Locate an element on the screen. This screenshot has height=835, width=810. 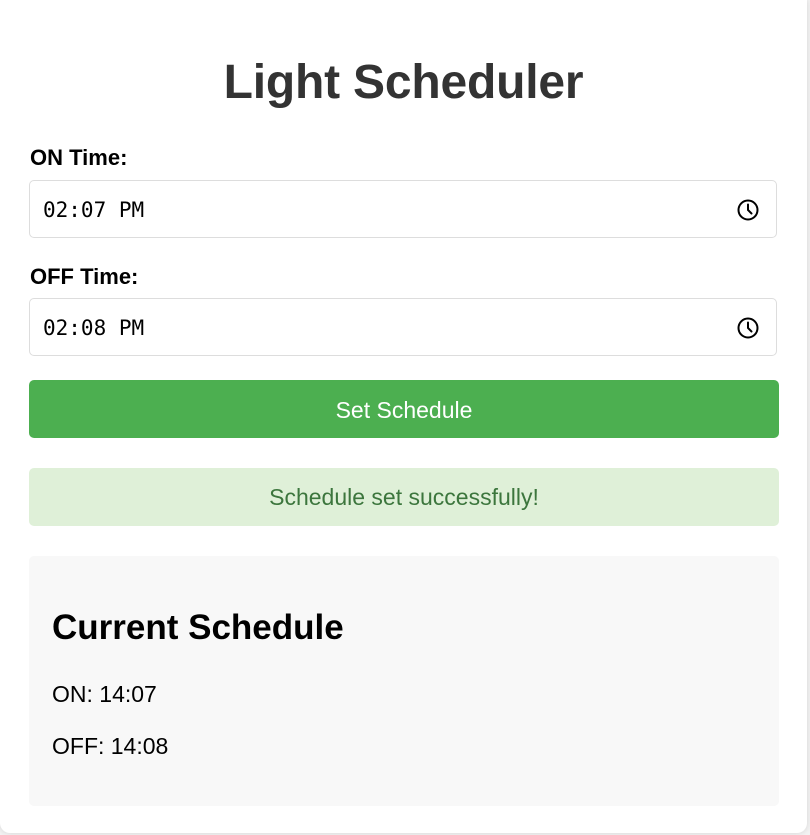
page-title: Light Scheduler is located at coordinates (403, 82).